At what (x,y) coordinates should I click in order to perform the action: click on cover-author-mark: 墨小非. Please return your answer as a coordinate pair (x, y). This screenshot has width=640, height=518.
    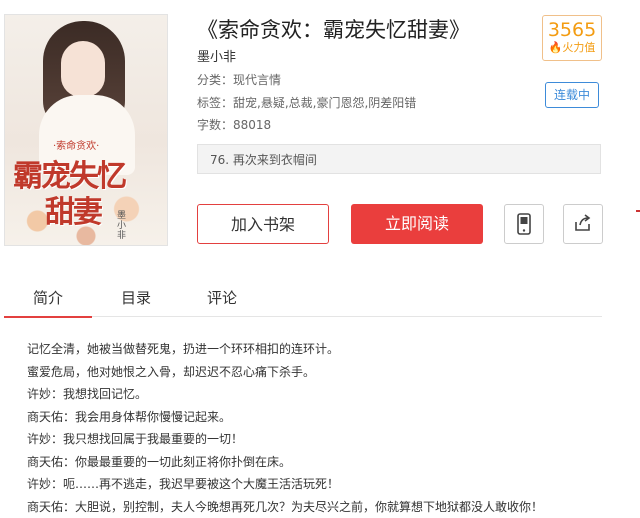
    Looking at the image, I should click on (124, 226).